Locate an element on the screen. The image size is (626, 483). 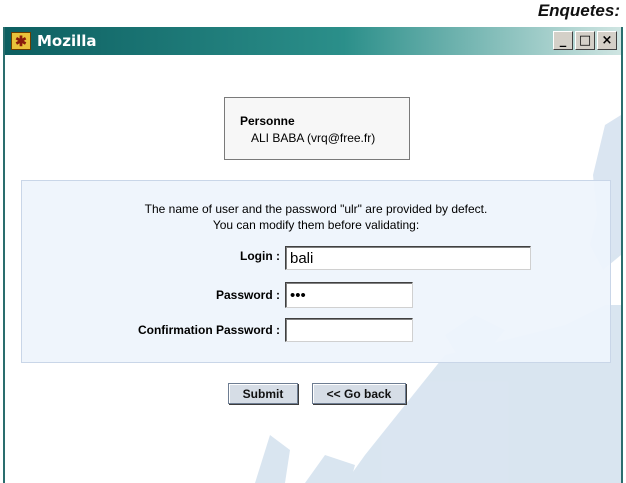
top-caption: Enquetes: is located at coordinates (578, 10).